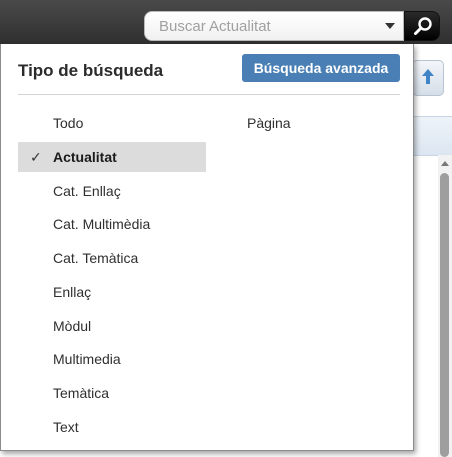  I want to click on divider, so click(209, 94).